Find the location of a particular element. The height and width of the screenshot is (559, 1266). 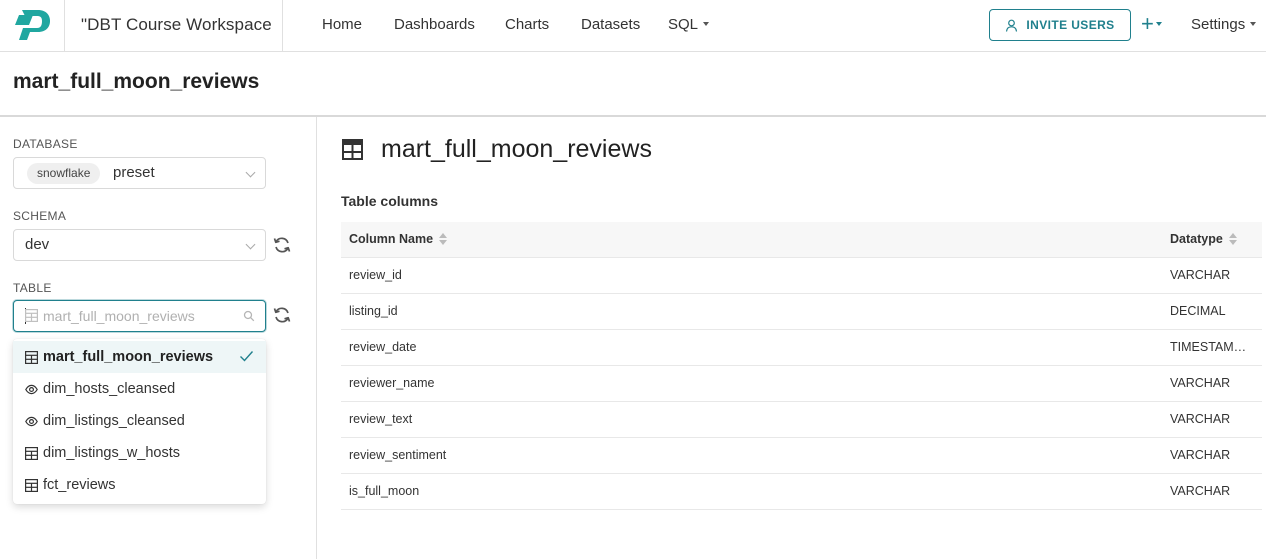

database-select: snowflake preset is located at coordinates (139, 173).